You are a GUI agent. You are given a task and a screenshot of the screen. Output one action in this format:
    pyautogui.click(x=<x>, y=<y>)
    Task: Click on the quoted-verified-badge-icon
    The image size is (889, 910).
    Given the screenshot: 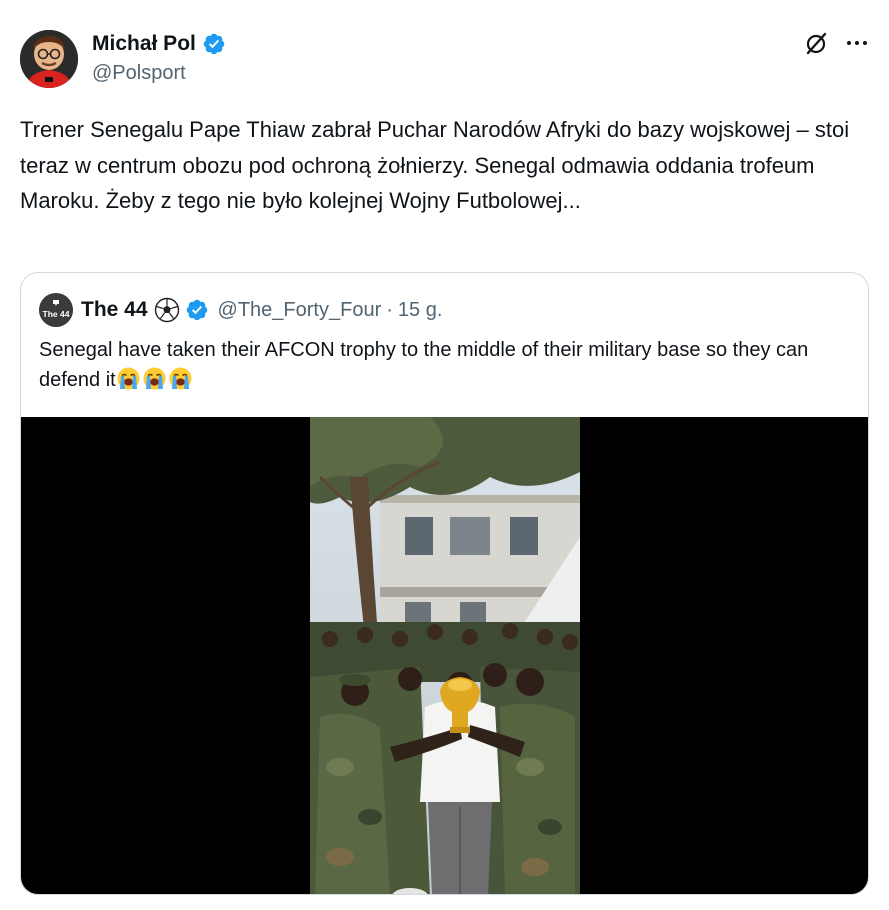 What is the action you would take?
    pyautogui.click(x=197, y=310)
    